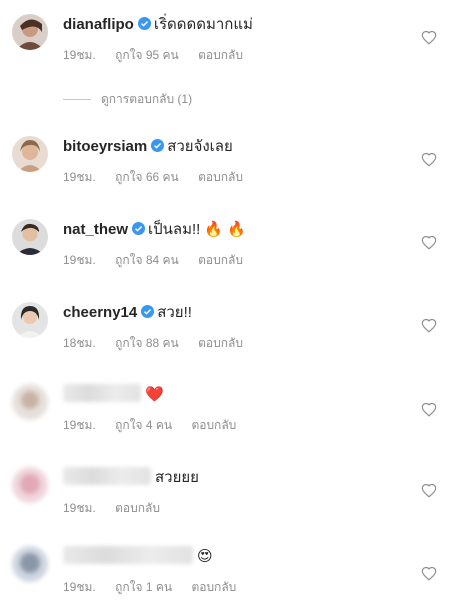  What do you see at coordinates (147, 55) in the screenshot?
I see `comment-likes: ถูกใจ 95 คน` at bounding box center [147, 55].